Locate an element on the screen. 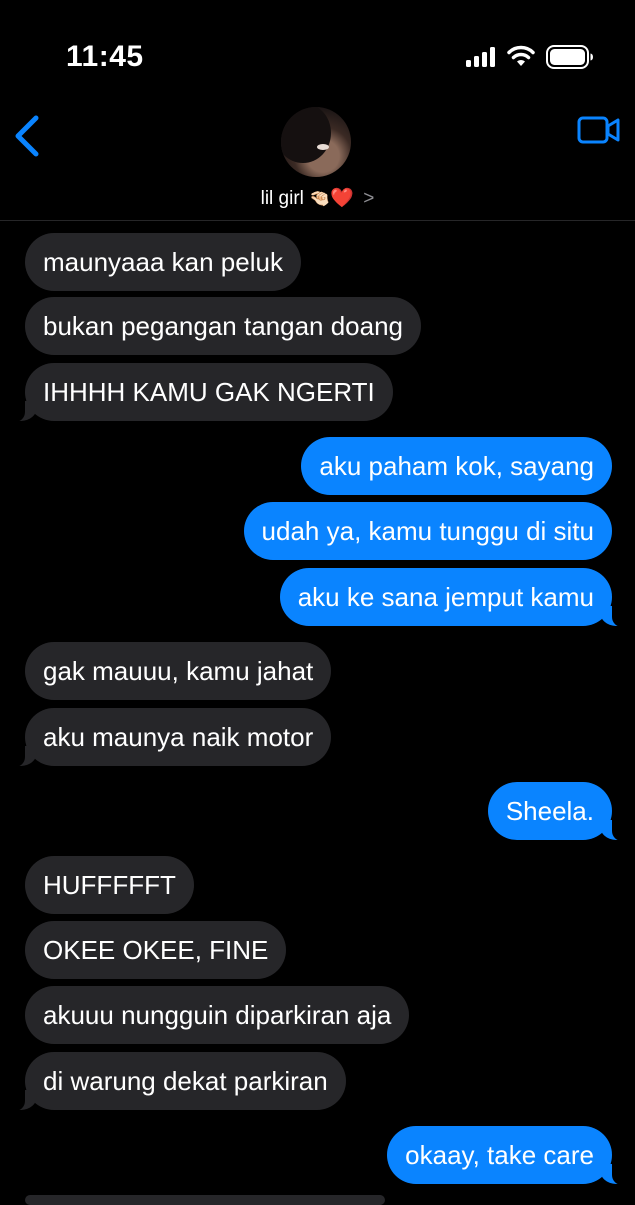 The height and width of the screenshot is (1205, 635). message-bubble-incoming: aku maunya naik motor is located at coordinates (172, 737).